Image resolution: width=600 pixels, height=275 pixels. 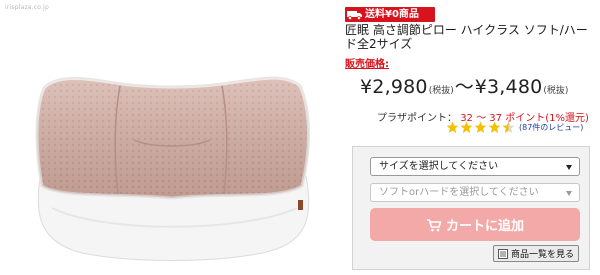 What do you see at coordinates (27, 7) in the screenshot?
I see `site-watermark: irisplaza.co.jp` at bounding box center [27, 7].